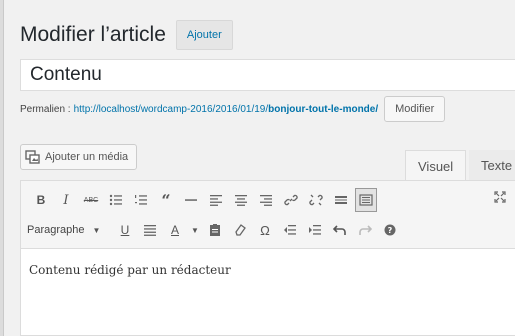 The image size is (515, 336). Describe the element at coordinates (87, 157) in the screenshot. I see `add-media-label: Ajouter un média` at that location.